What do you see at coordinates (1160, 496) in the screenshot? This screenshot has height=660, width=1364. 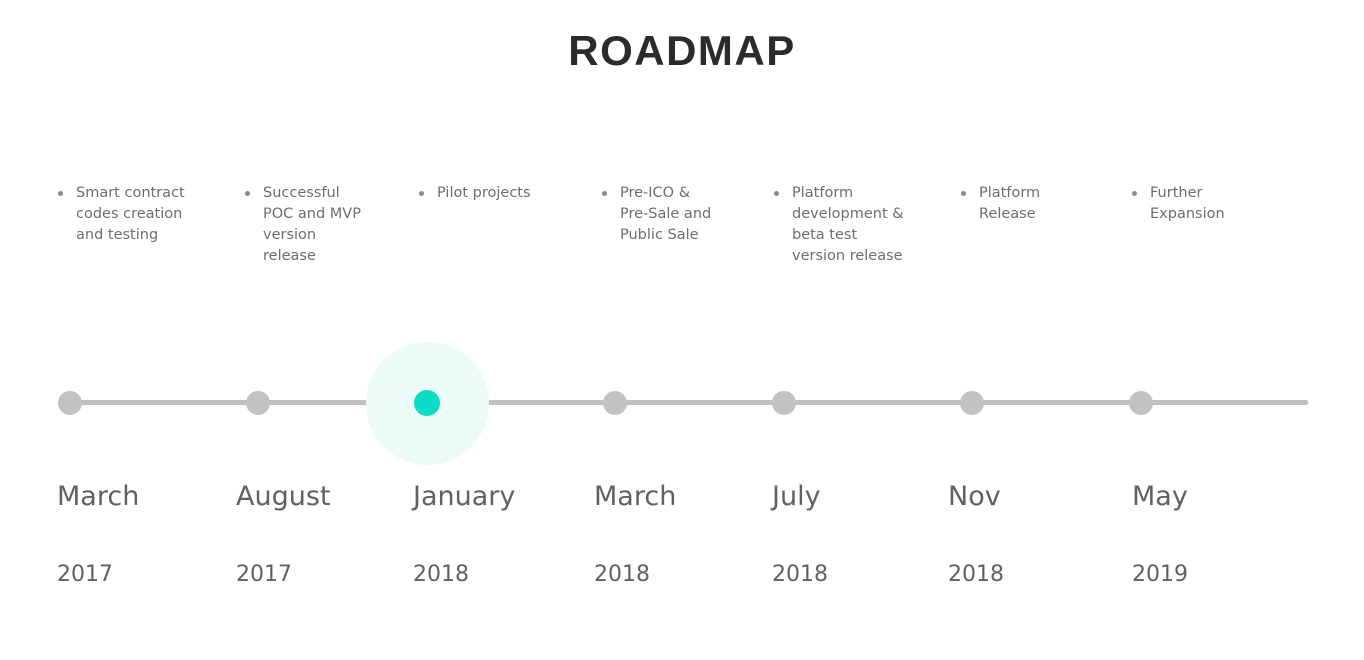 I see `milestone-month-label: May` at bounding box center [1160, 496].